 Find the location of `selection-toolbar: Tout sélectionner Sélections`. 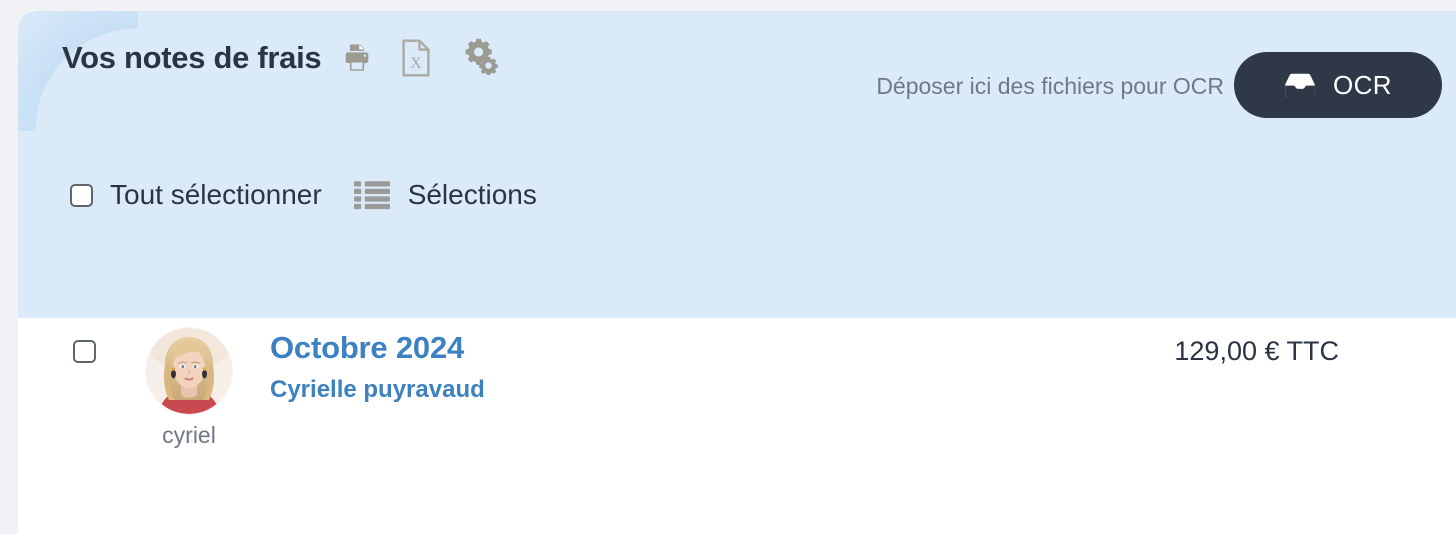

selection-toolbar: Tout sélectionner Sélections is located at coordinates (303, 195).